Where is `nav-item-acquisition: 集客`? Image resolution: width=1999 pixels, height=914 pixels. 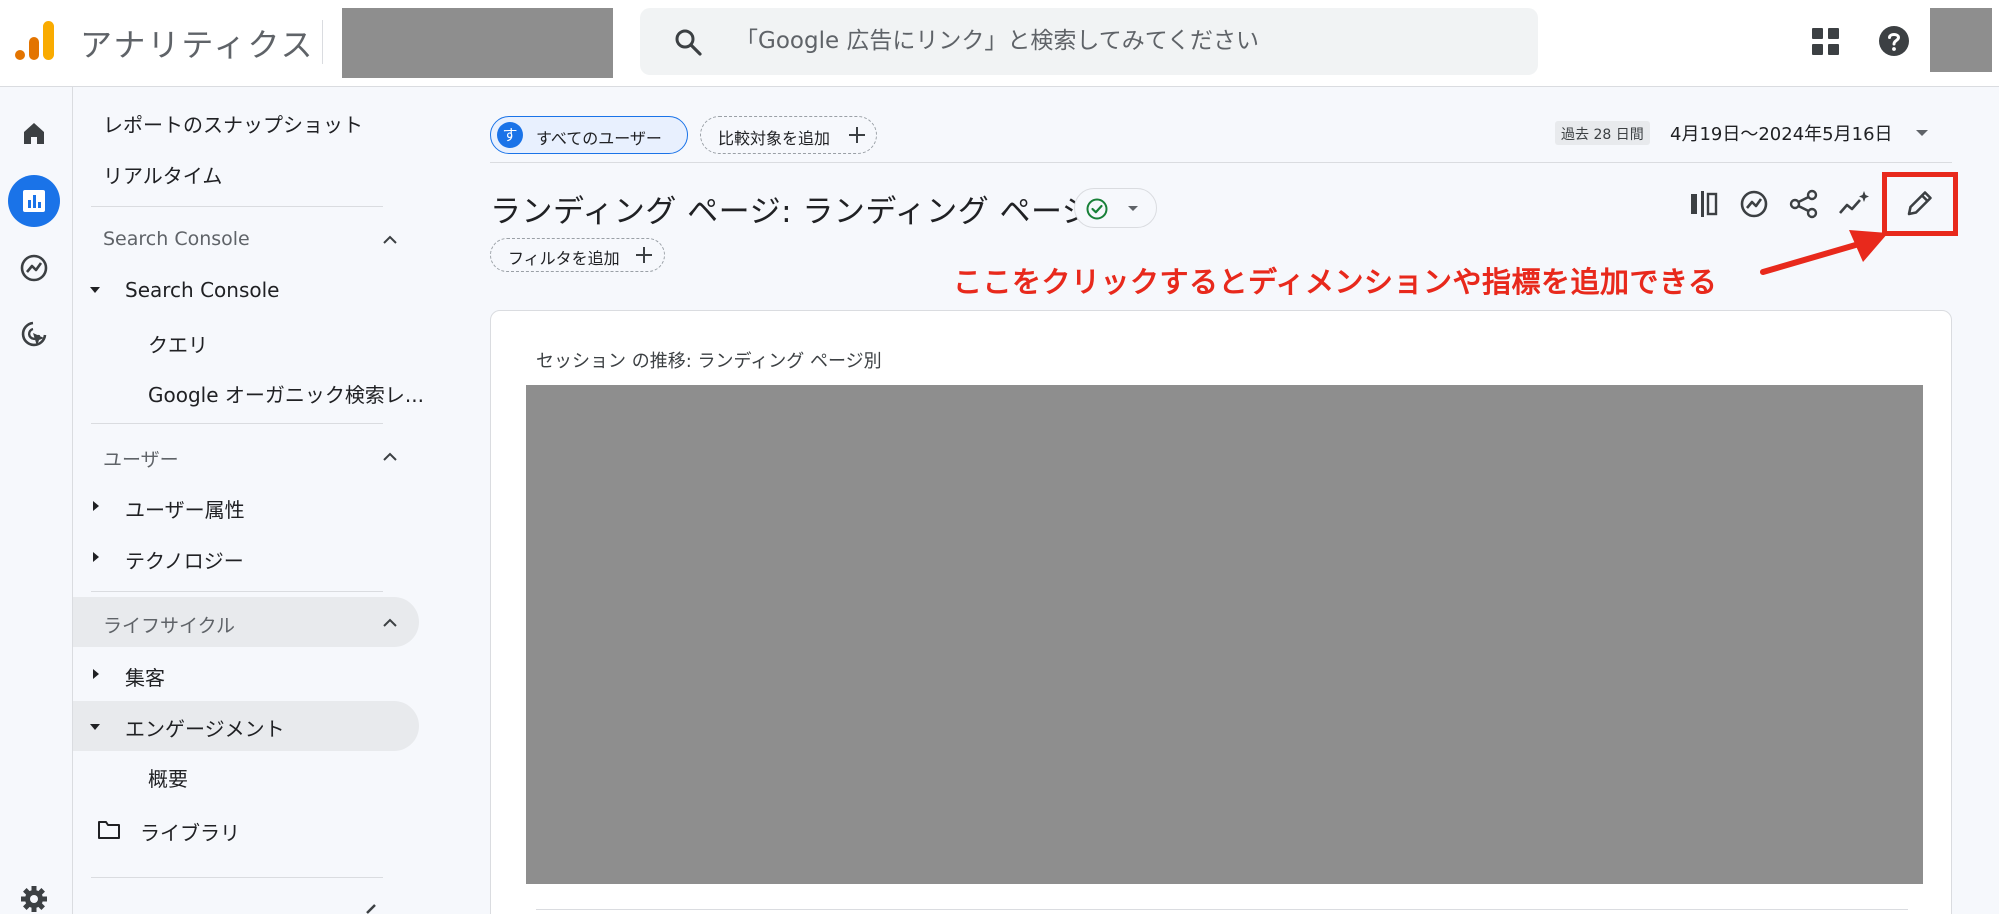 nav-item-acquisition: 集客 is located at coordinates (145, 676).